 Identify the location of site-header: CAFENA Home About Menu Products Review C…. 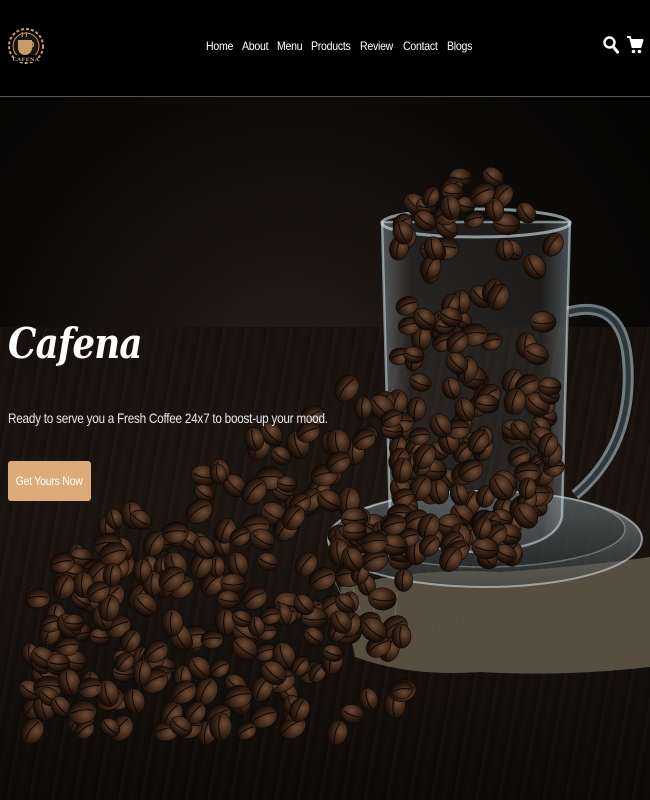
(325, 48).